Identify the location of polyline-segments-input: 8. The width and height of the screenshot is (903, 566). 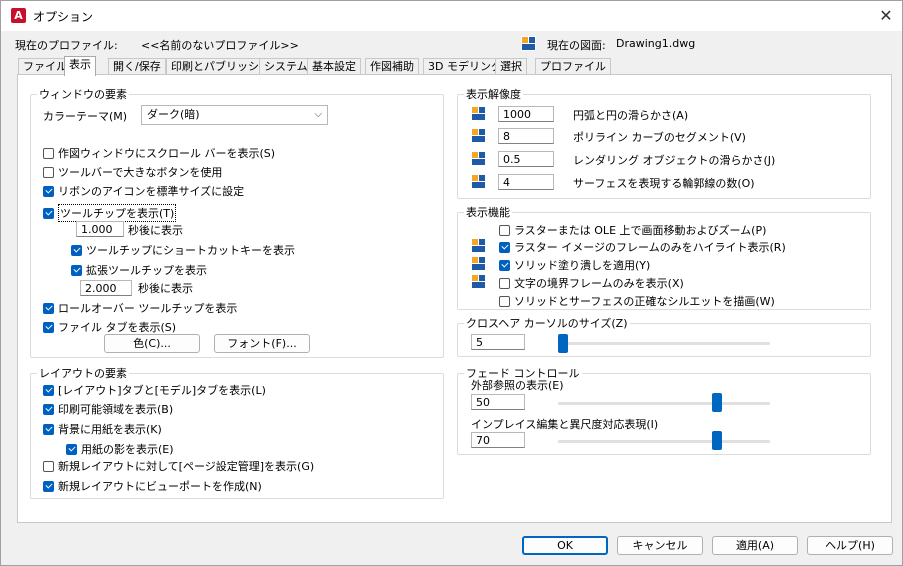
(526, 136).